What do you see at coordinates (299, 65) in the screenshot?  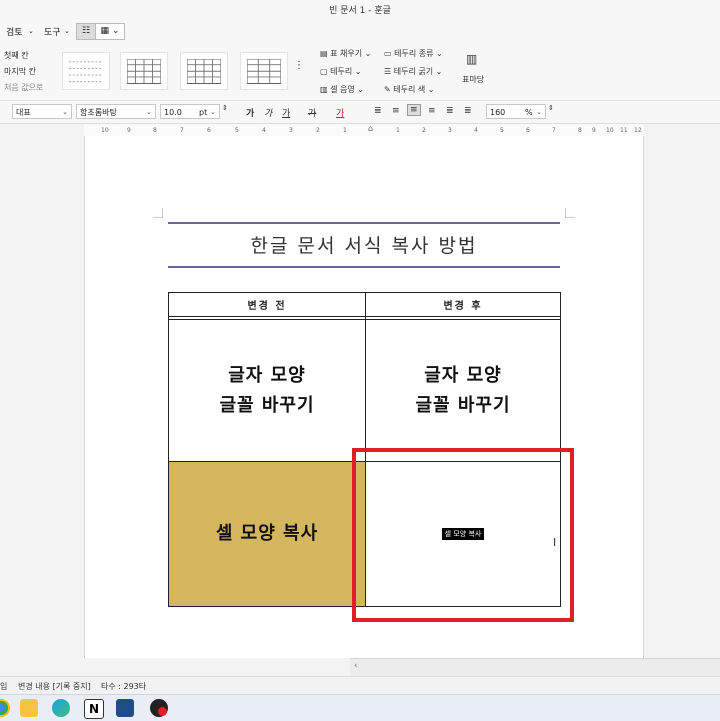 I see `more-presets-icon: ⋮` at bounding box center [299, 65].